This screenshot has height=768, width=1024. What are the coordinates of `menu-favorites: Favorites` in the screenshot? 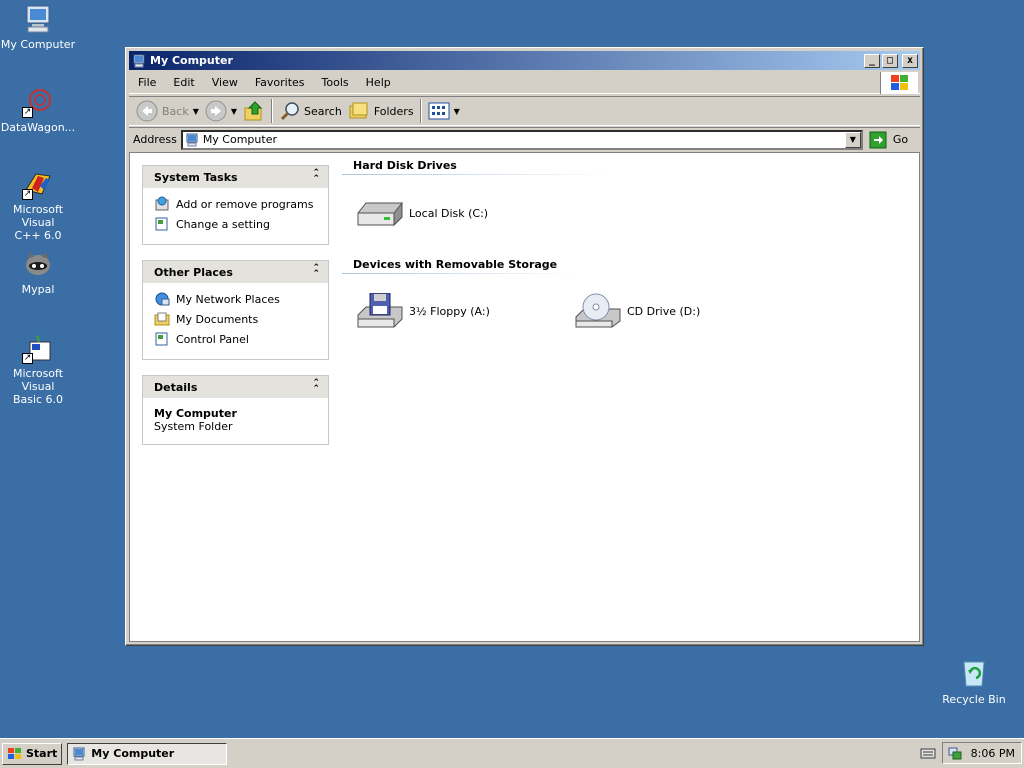 It's located at (279, 82).